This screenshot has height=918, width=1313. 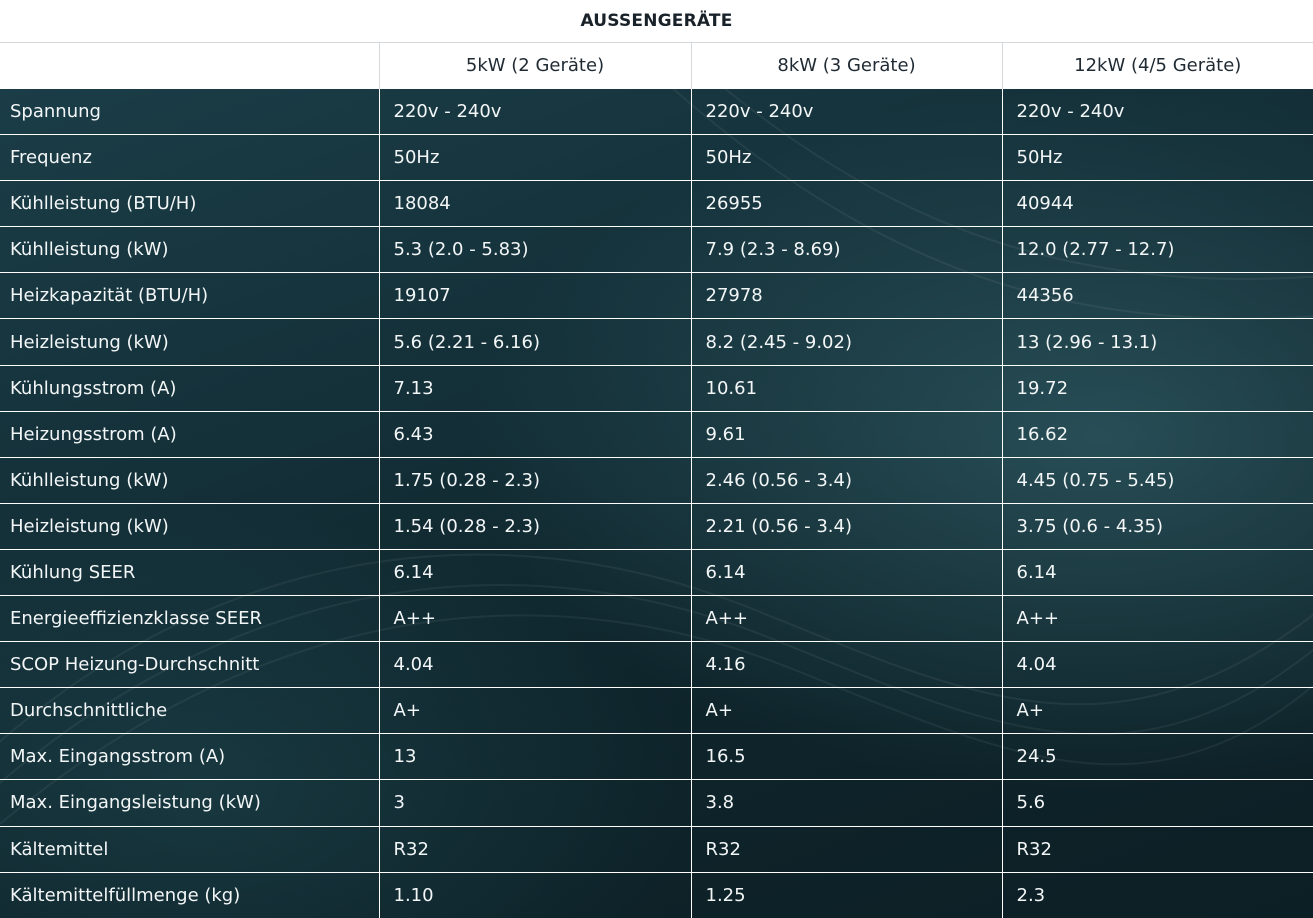 I want to click on table-row: Heizungsstrom (A) 6.43 9.61 16.62, so click(x=656, y=434).